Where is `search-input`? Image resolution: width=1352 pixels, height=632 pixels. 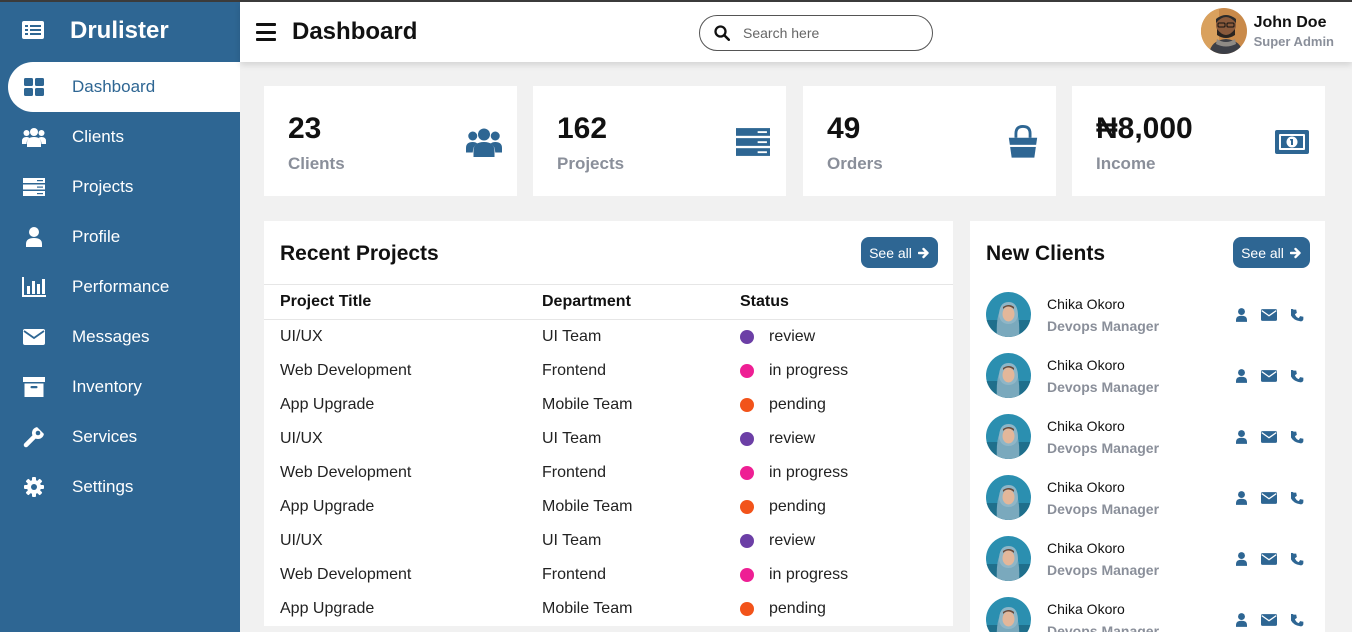
search-input is located at coordinates (828, 33).